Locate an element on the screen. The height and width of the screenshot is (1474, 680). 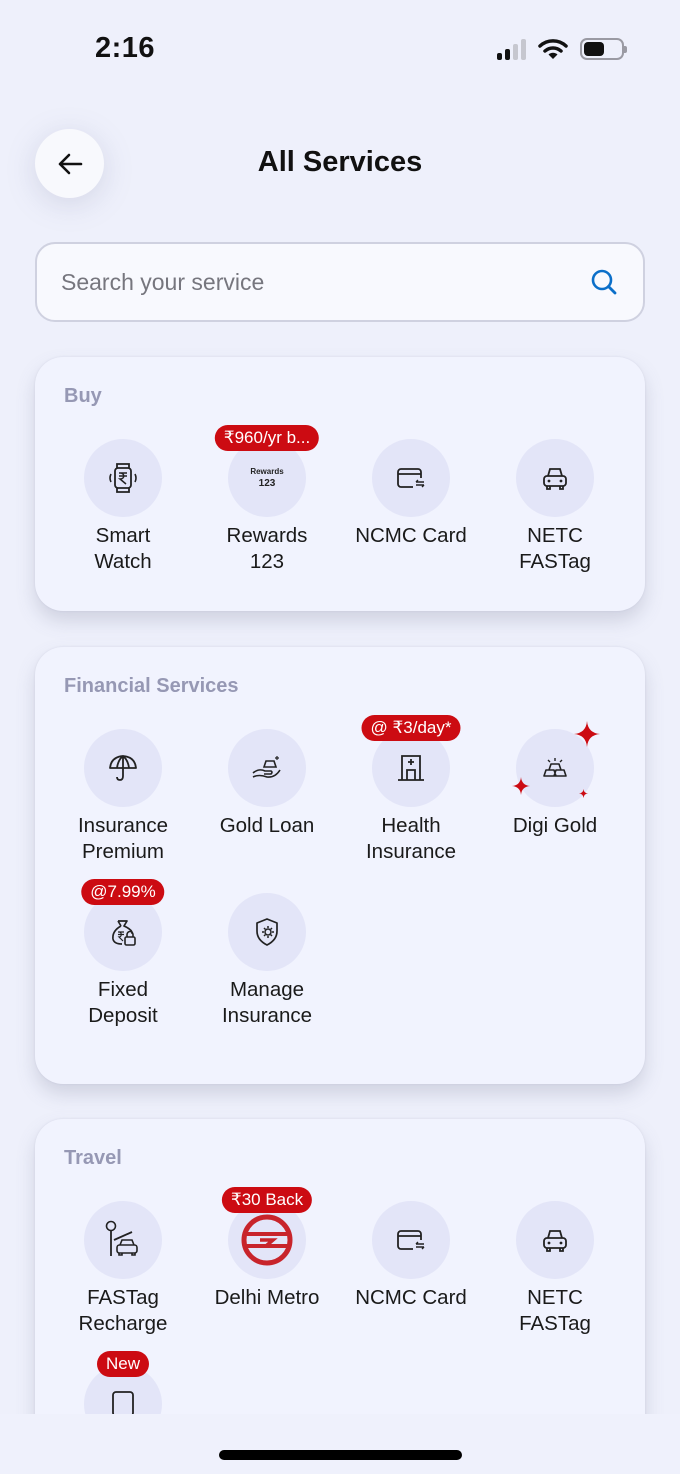
service-label: Digi Gold is located at coordinates (555, 825).